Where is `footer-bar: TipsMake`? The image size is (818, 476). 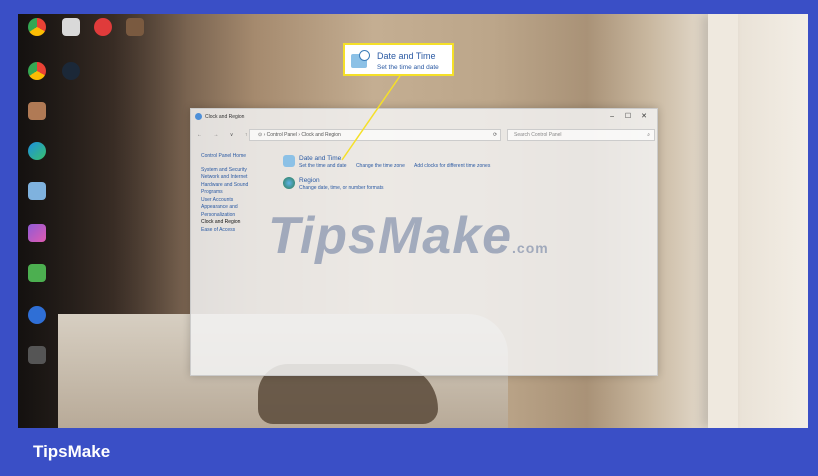
footer-bar: TipsMake is located at coordinates (409, 452).